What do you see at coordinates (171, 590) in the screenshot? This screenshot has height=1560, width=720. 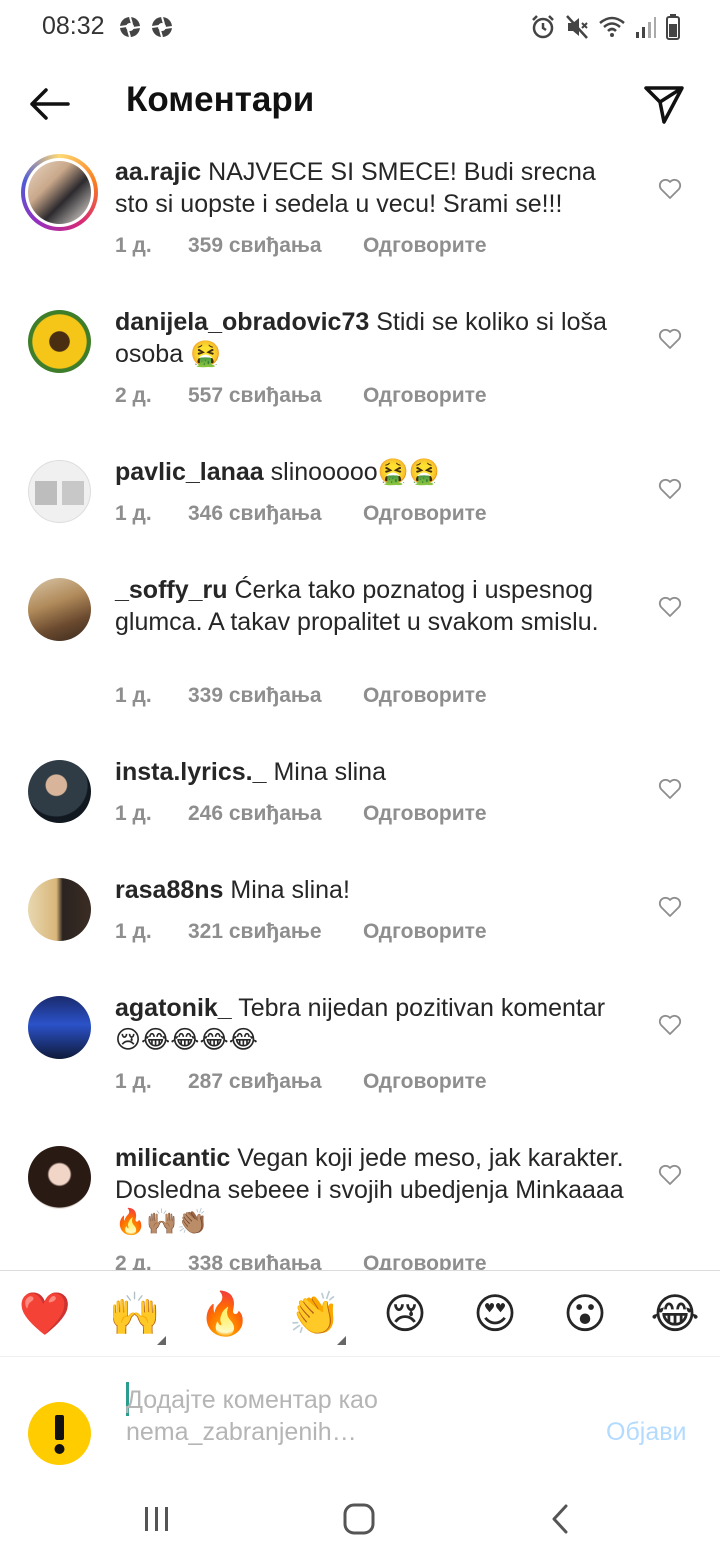 I see `comment-username: _soffy_ru` at bounding box center [171, 590].